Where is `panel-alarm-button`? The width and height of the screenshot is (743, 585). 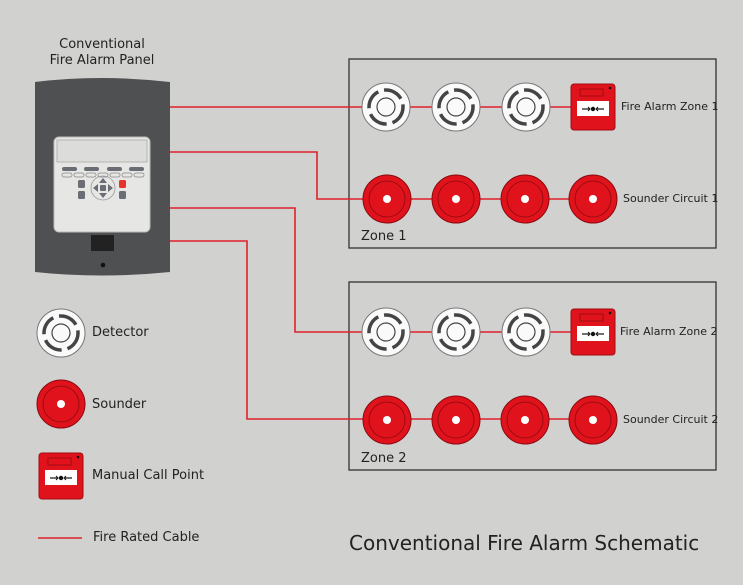 panel-alarm-button is located at coordinates (122, 184).